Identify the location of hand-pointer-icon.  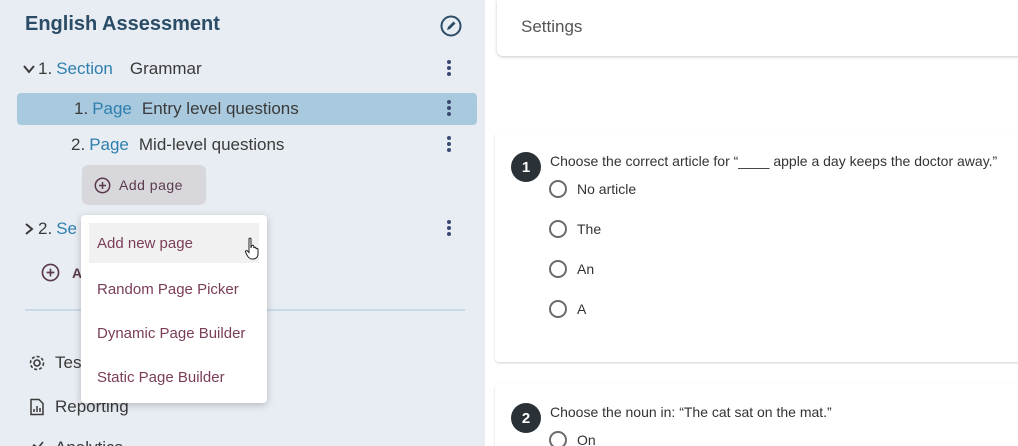
(251, 248).